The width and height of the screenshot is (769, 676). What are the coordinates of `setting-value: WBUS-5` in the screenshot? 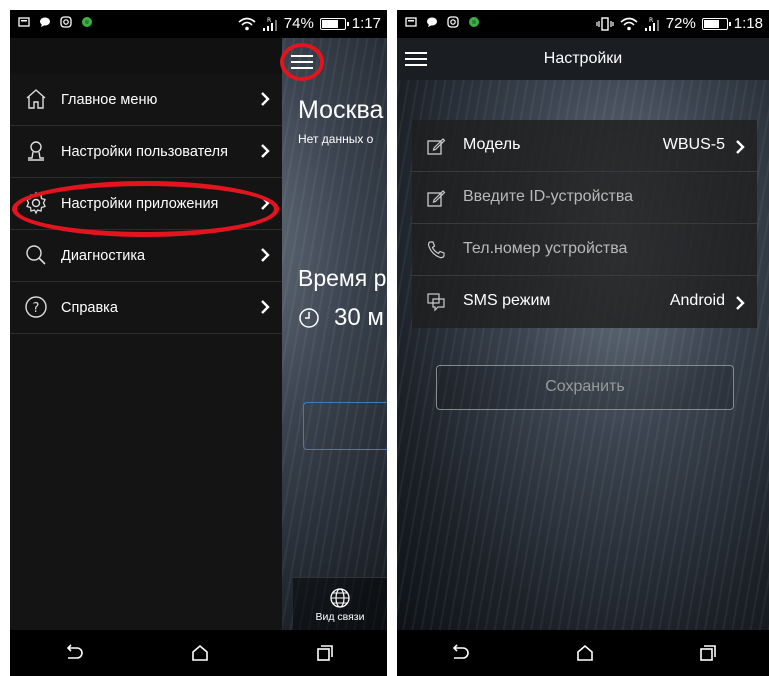 It's located at (693, 144).